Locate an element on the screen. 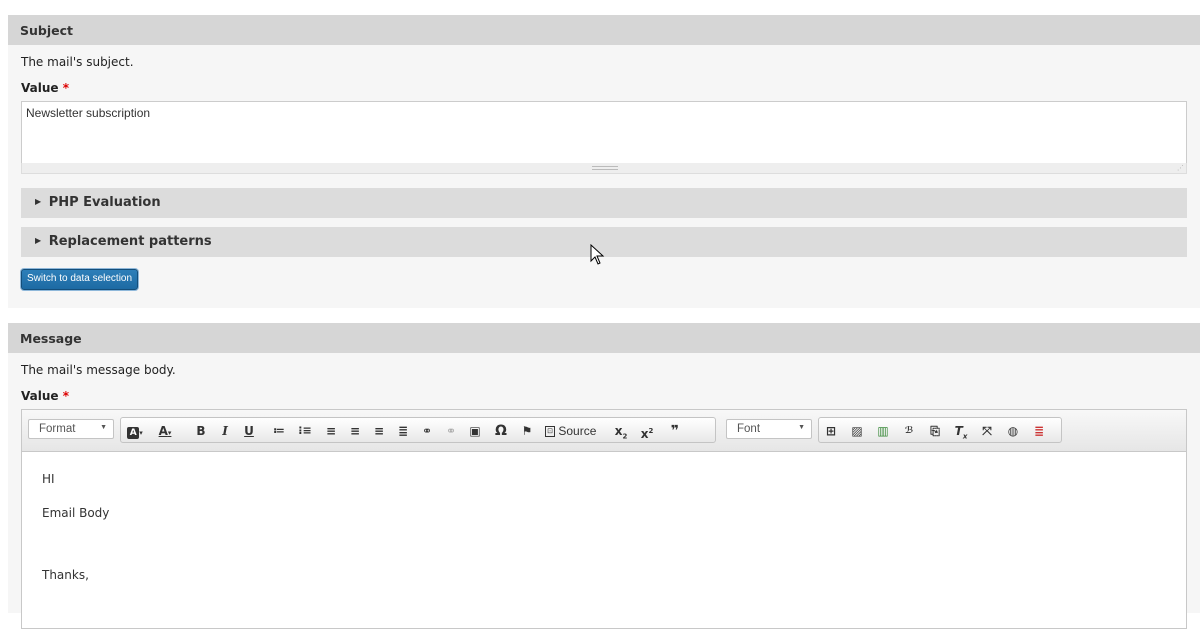  image-insert-icon: ▨ is located at coordinates (857, 431).